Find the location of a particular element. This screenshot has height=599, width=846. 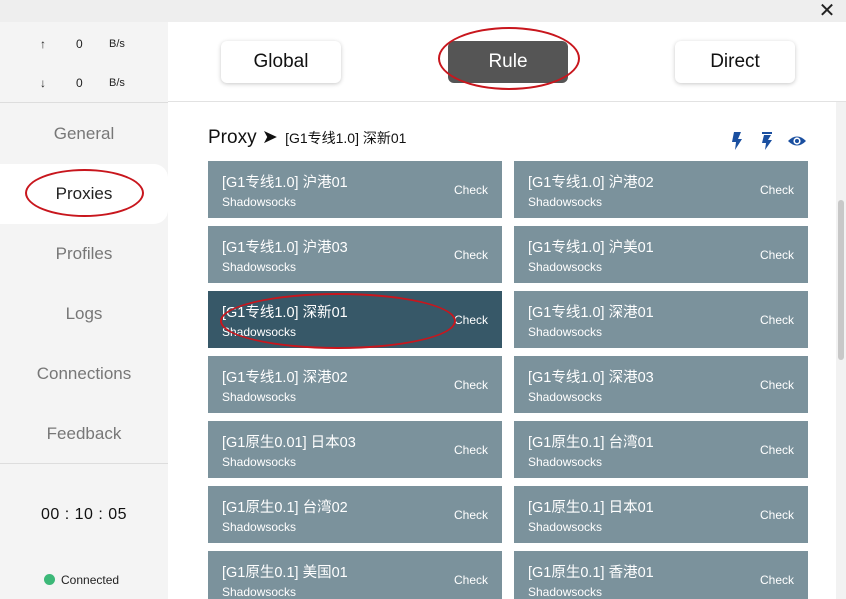

connection-status: Connected is located at coordinates (81, 580).